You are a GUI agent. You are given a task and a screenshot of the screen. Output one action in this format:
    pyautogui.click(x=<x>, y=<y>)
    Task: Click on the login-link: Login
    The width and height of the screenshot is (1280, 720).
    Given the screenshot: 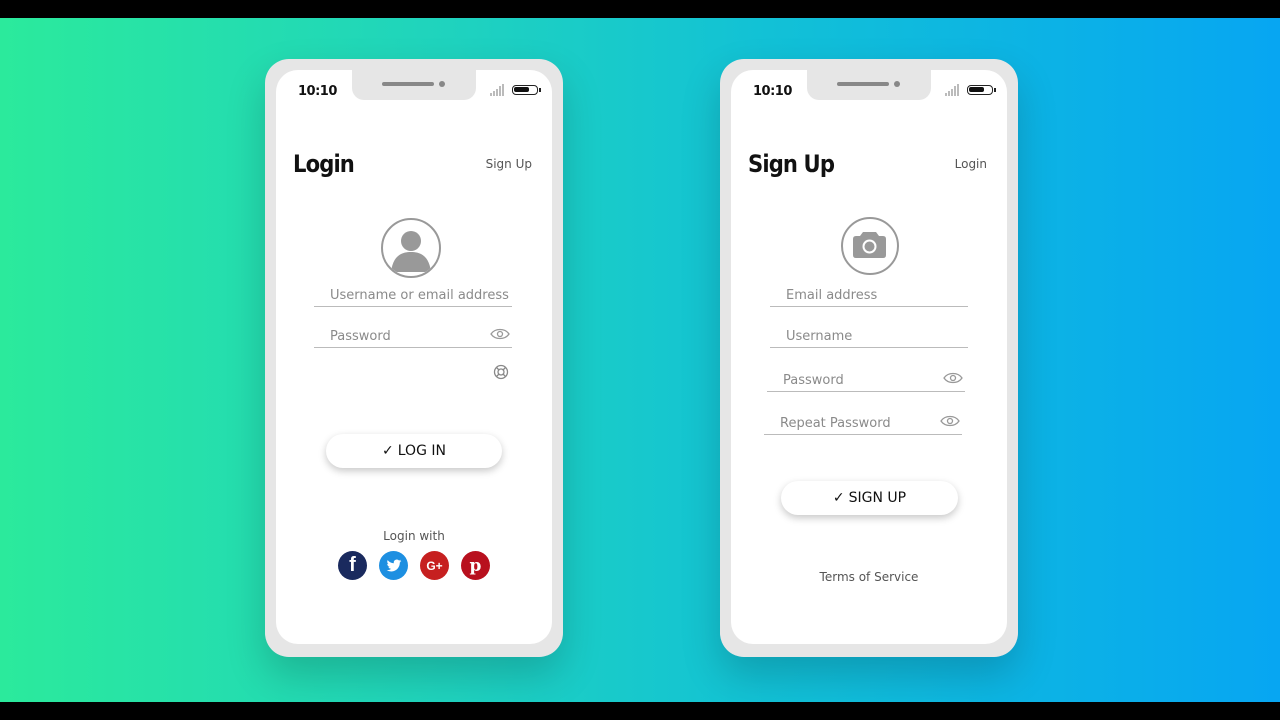 What is the action you would take?
    pyautogui.click(x=971, y=164)
    